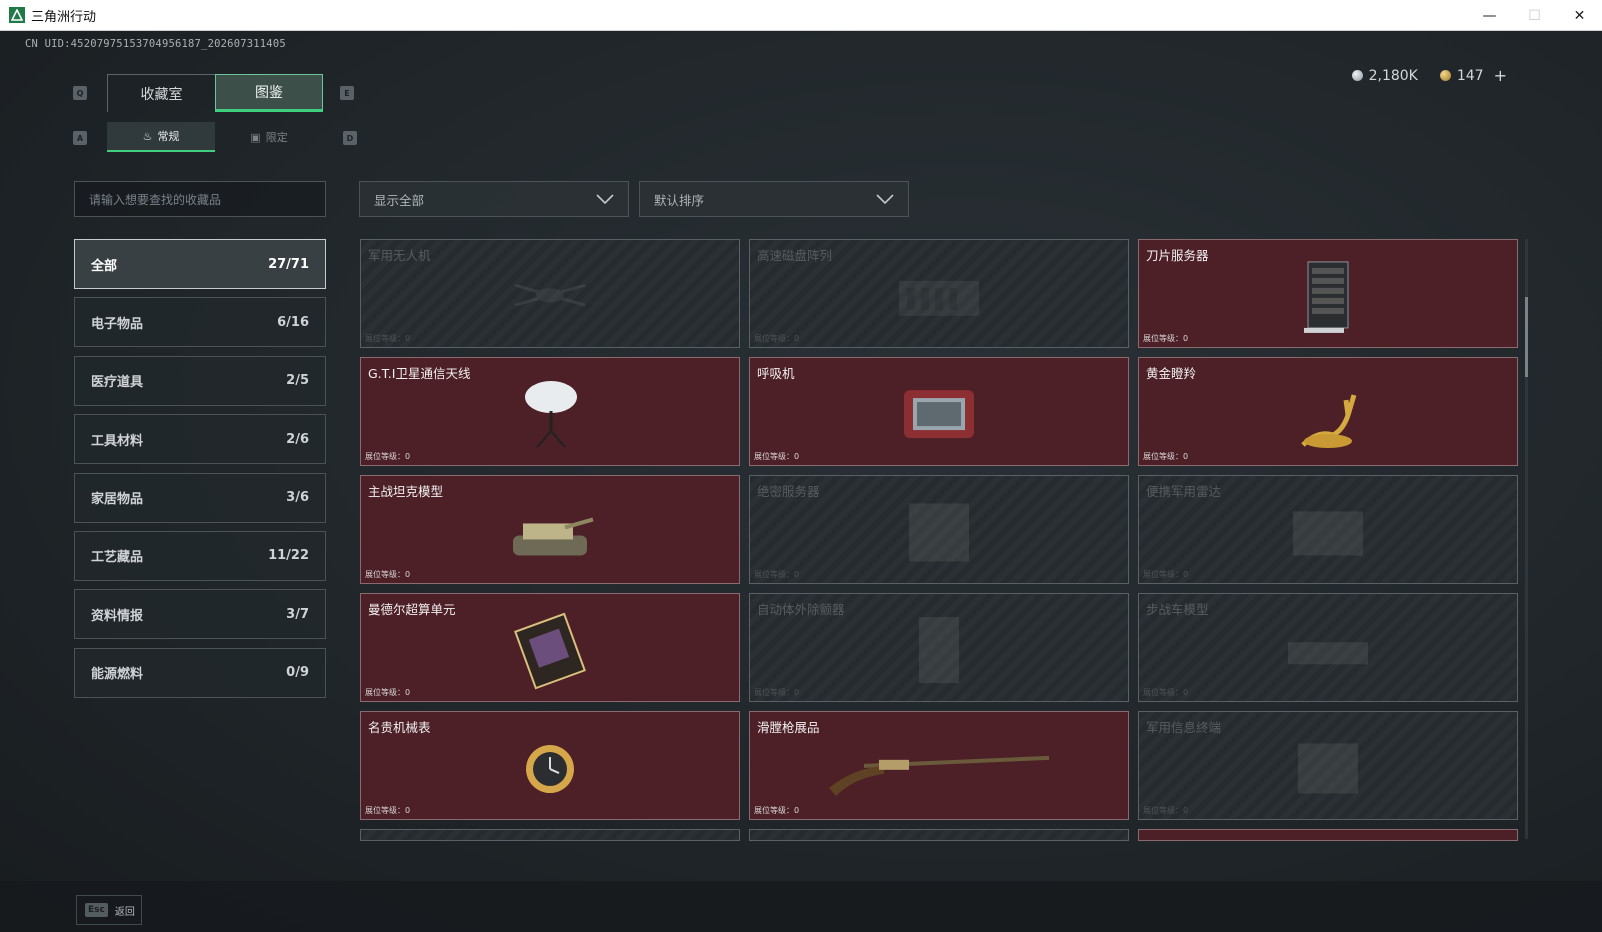  What do you see at coordinates (801, 906) in the screenshot?
I see `bottom-bar` at bounding box center [801, 906].